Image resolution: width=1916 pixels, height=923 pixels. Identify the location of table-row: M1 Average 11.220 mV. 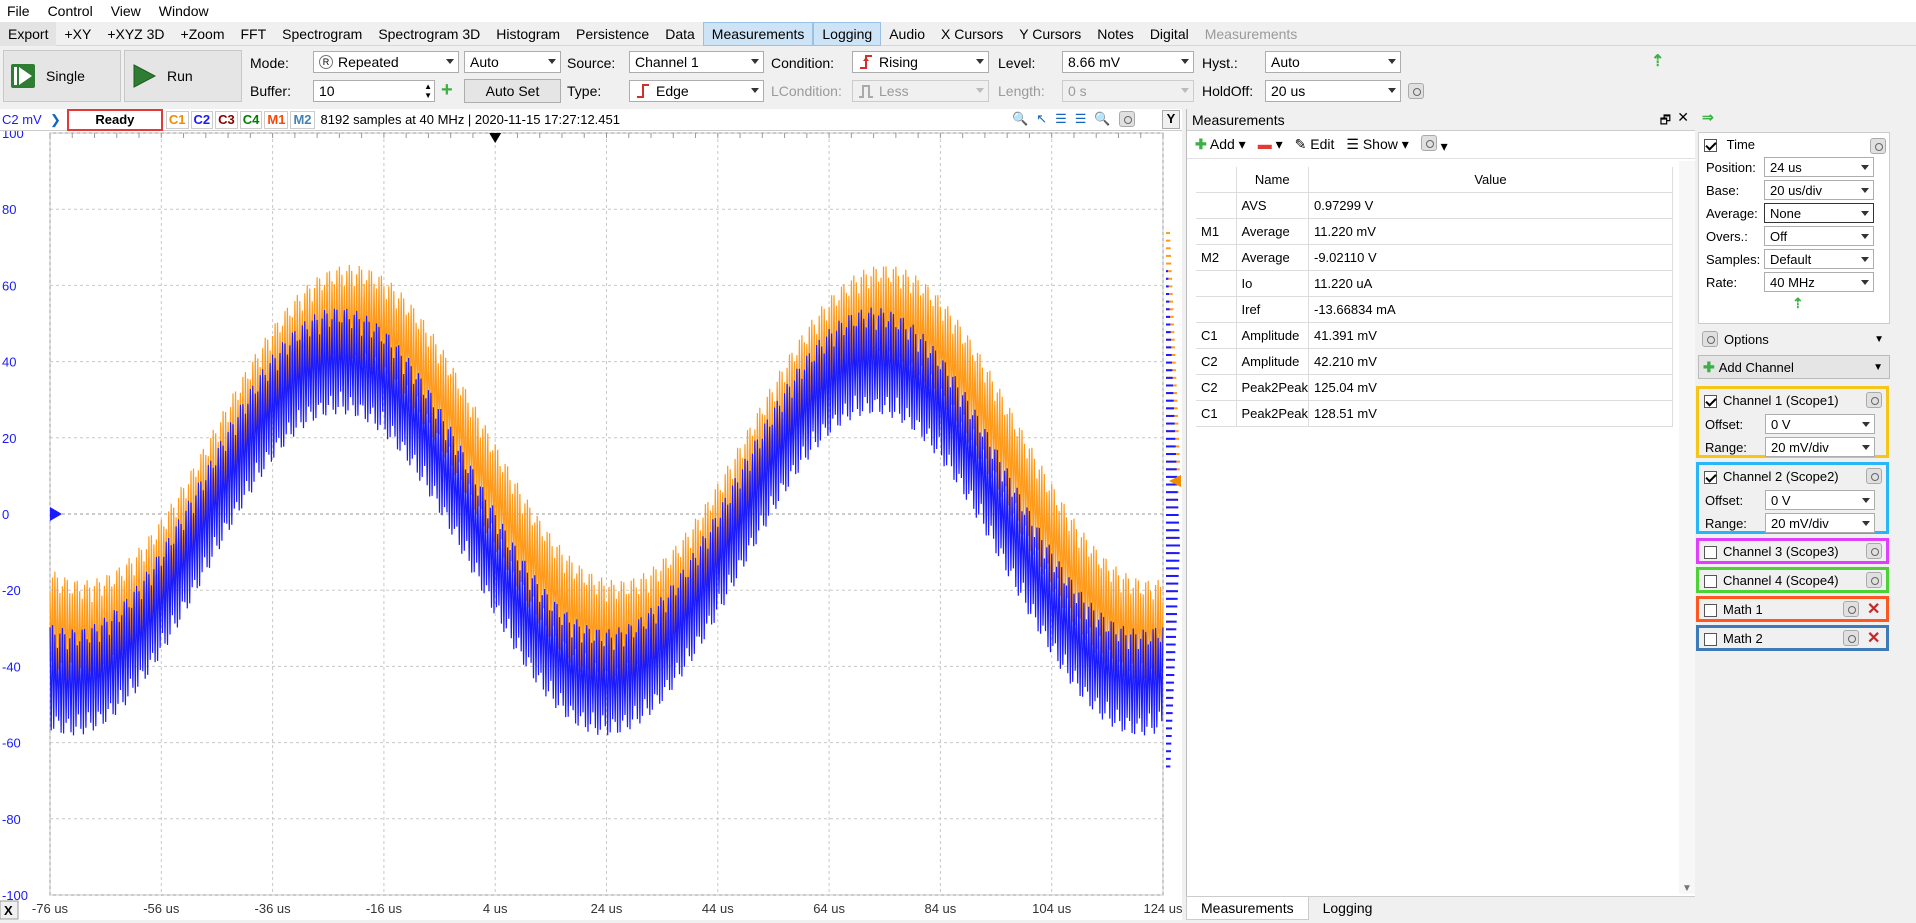
(1434, 231).